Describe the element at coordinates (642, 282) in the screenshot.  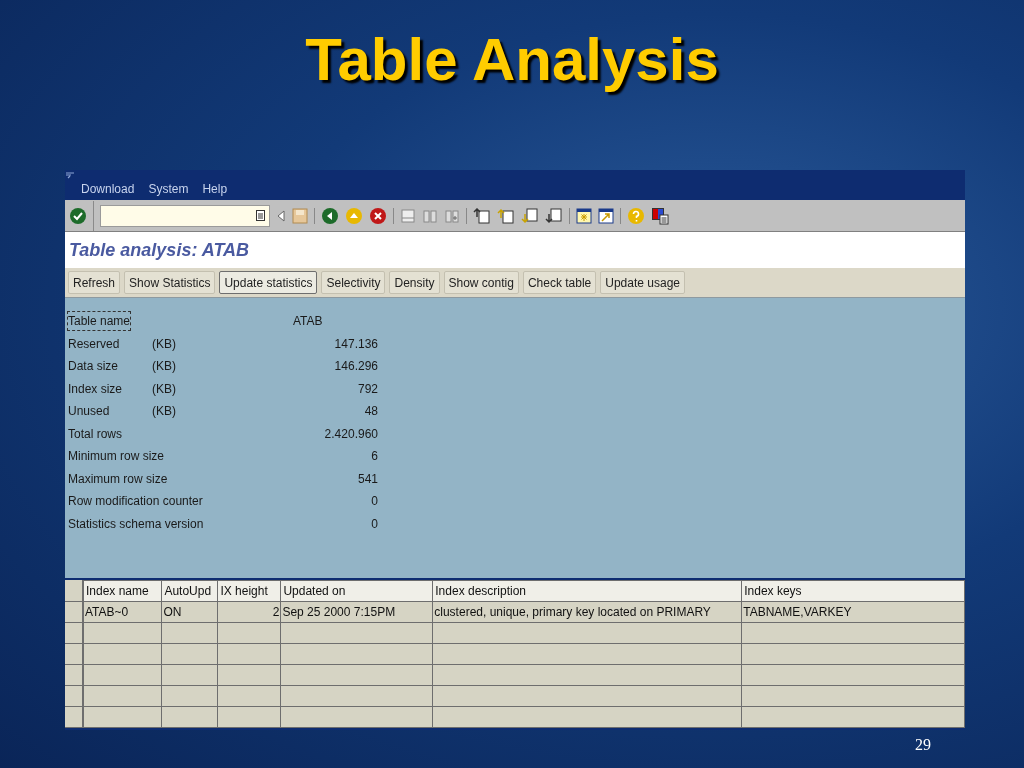
I see `toolbar-button: Update usage` at that location.